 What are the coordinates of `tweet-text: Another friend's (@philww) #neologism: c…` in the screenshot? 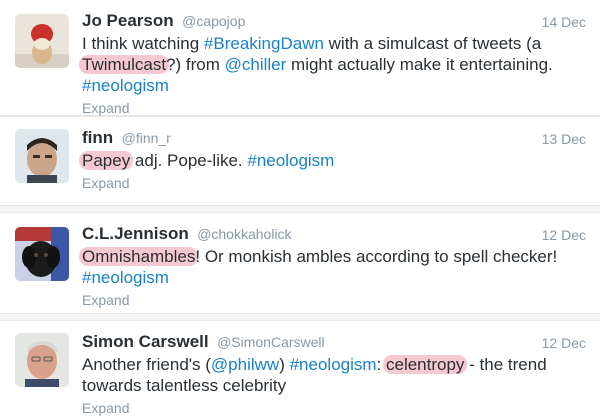 It's located at (334, 375).